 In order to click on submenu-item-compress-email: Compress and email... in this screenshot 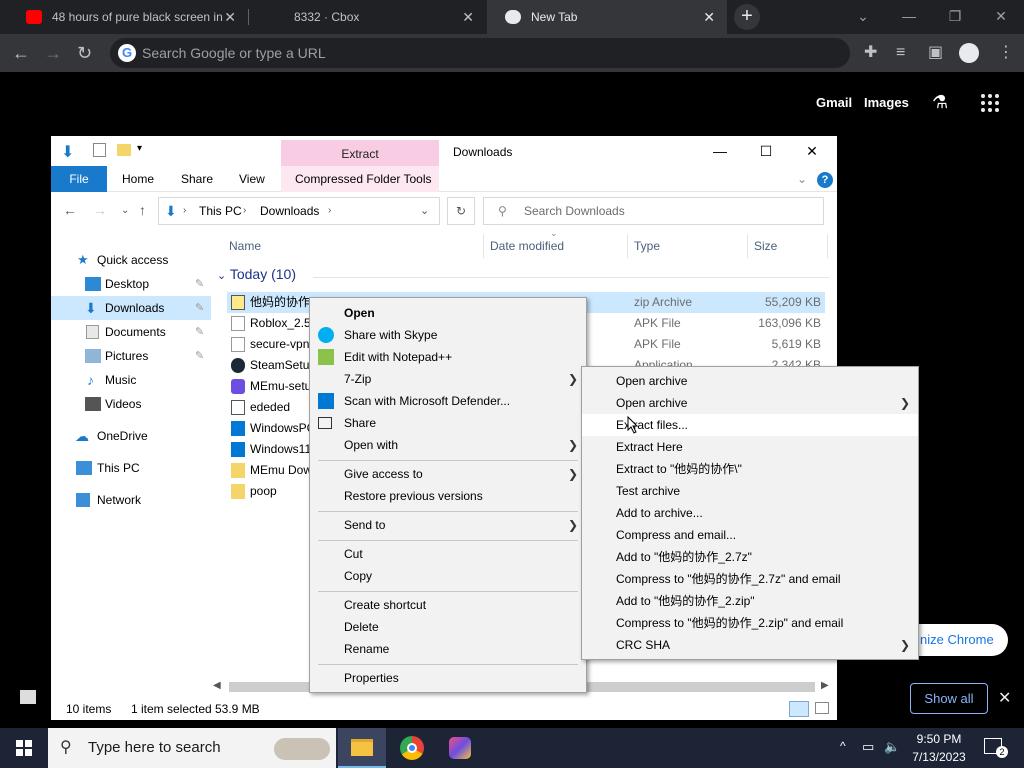, I will do `click(750, 535)`.